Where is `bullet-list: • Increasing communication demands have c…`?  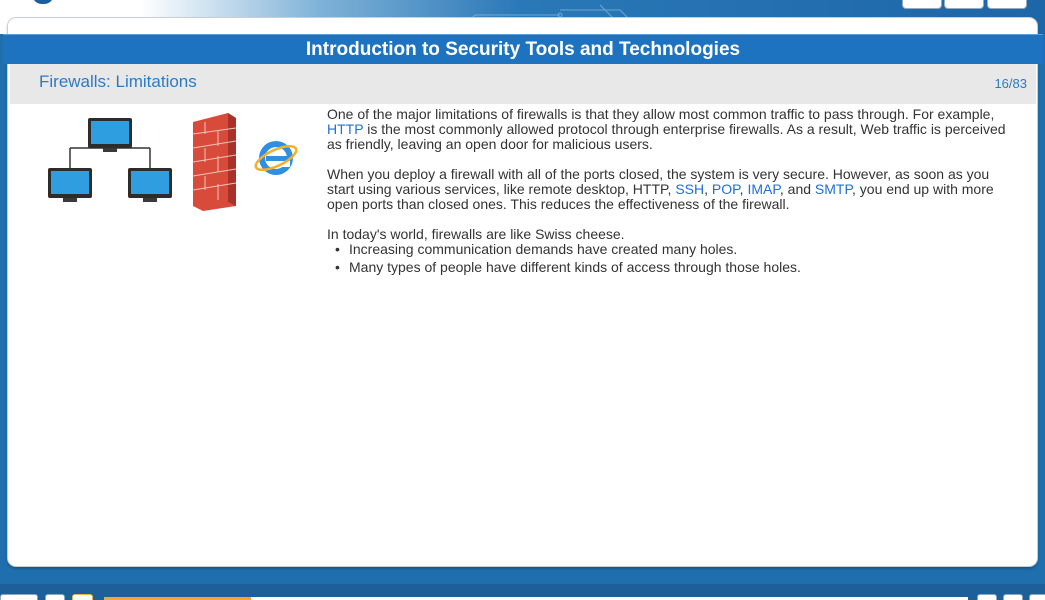
bullet-list: • Increasing communication demands have c… is located at coordinates (676, 258).